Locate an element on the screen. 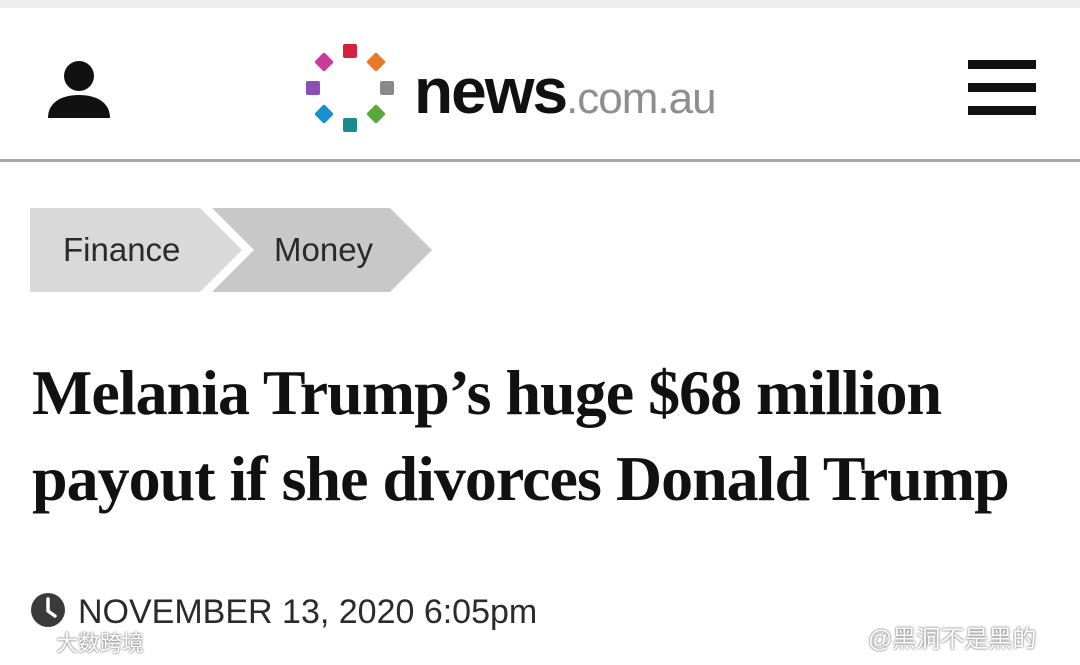 The image size is (1080, 665). user-silhouette-icon is located at coordinates (79, 89).